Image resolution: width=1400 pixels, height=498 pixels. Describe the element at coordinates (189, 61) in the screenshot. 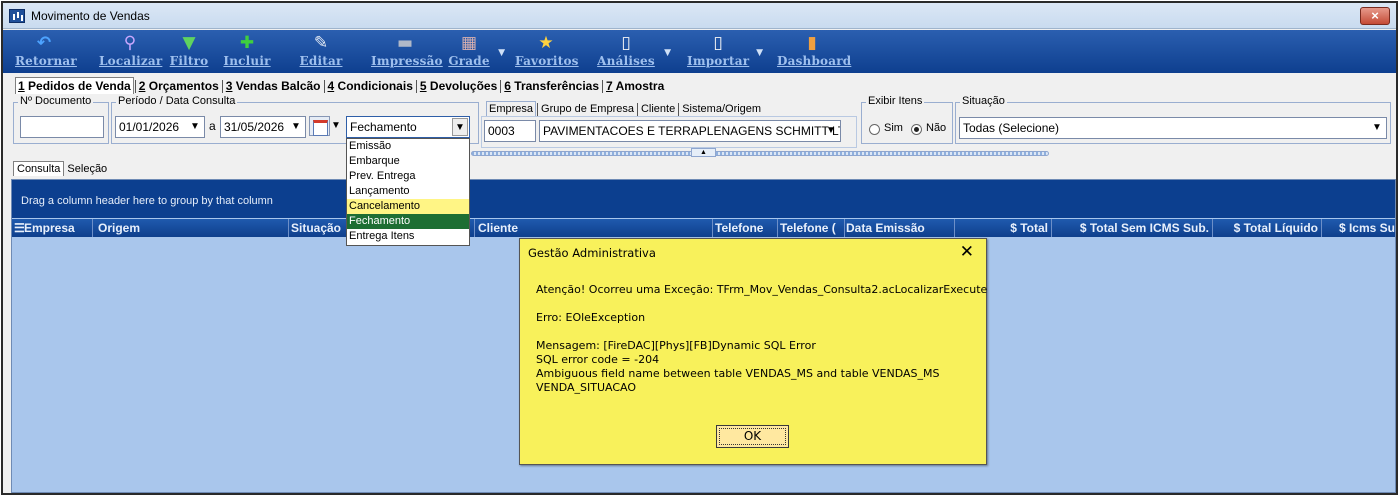

I see `filtro-label: Filtro` at that location.